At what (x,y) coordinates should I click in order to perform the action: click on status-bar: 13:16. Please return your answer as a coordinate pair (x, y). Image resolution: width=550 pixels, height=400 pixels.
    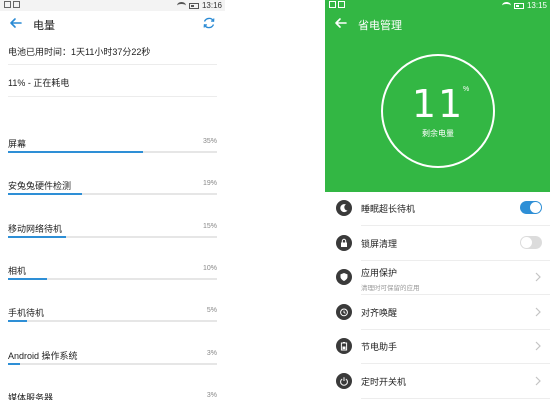
    Looking at the image, I should click on (112, 5).